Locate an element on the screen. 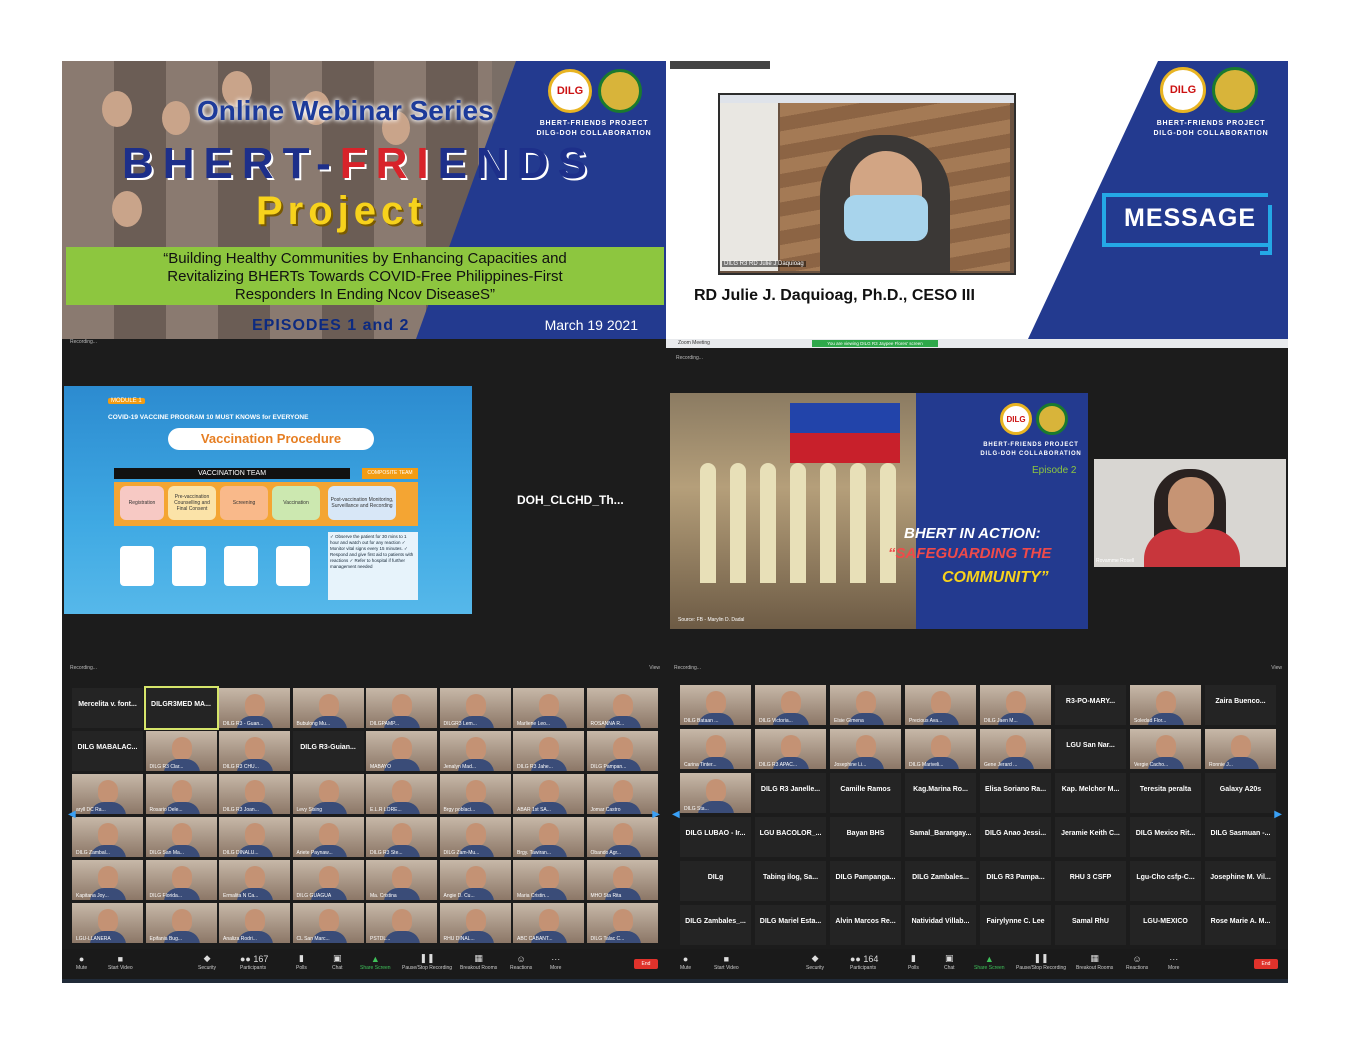  participant-tile: RHU 3 CSFP is located at coordinates (1090, 881).